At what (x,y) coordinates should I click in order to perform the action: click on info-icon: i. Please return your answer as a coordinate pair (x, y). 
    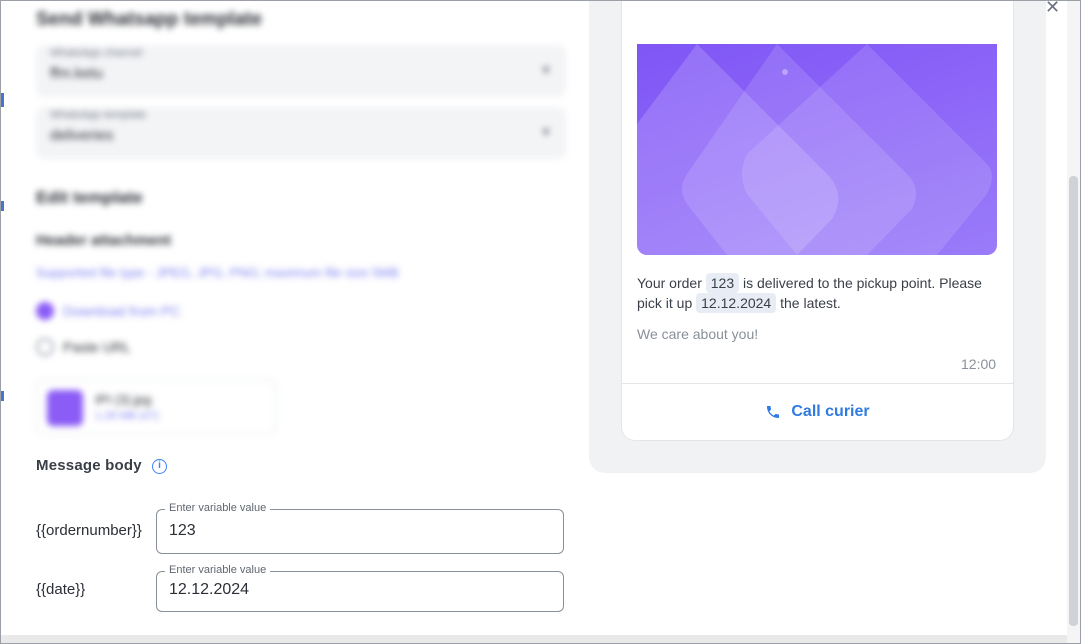
    Looking at the image, I should click on (159, 466).